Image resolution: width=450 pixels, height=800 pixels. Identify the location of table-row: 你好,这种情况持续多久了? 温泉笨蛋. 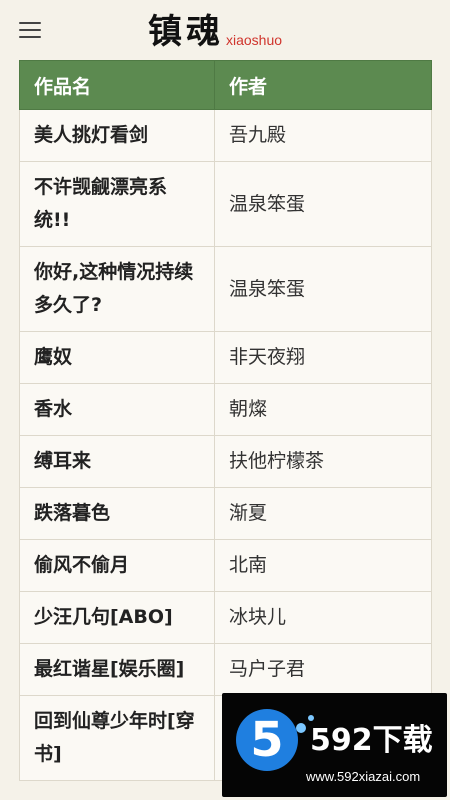
(225, 289).